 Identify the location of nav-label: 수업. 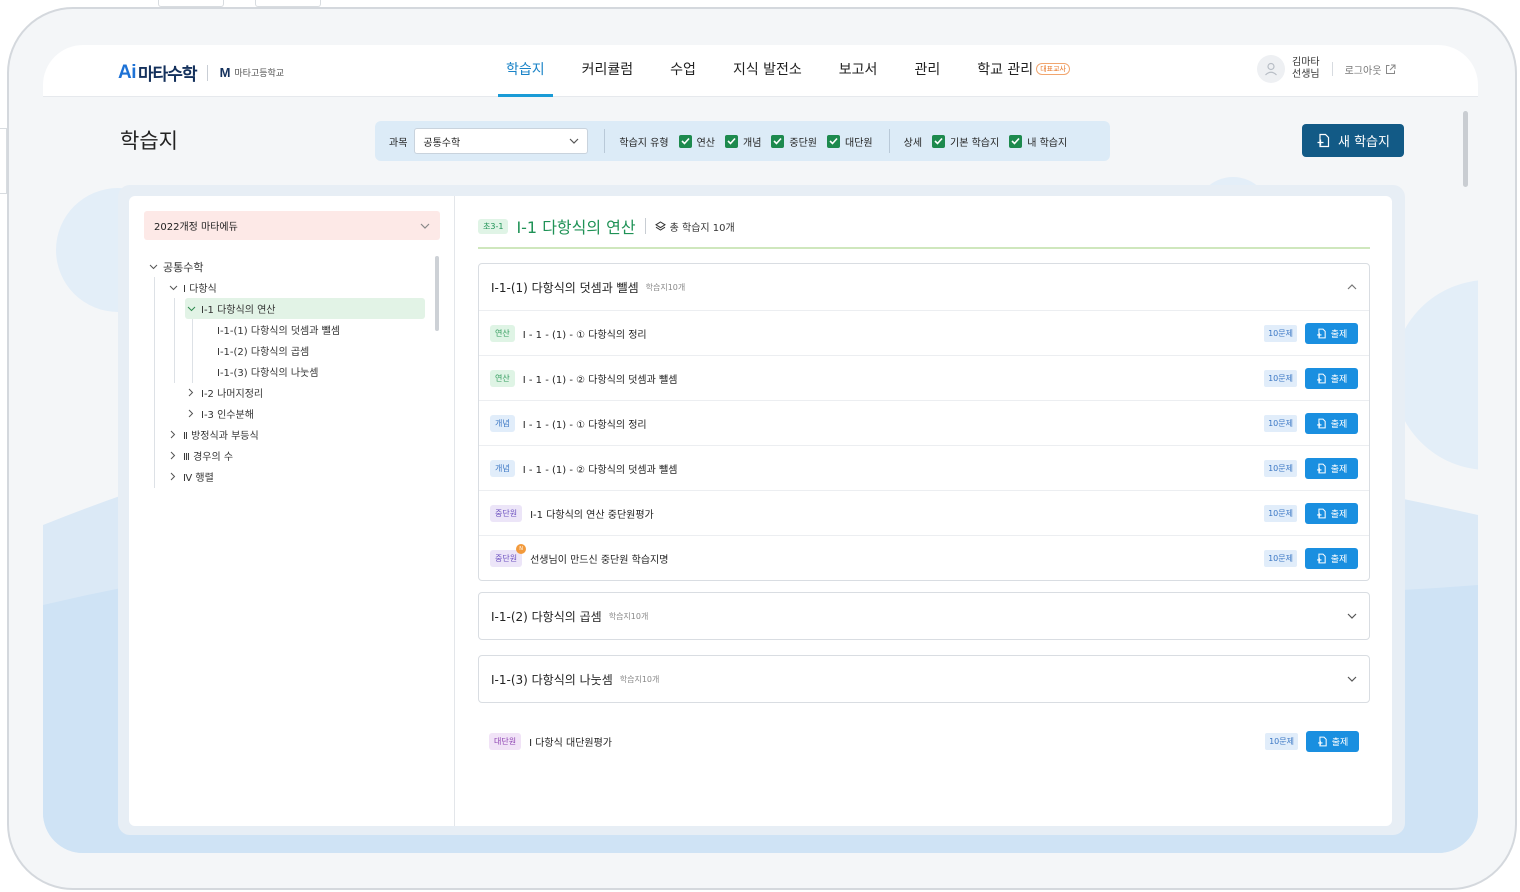
(683, 70).